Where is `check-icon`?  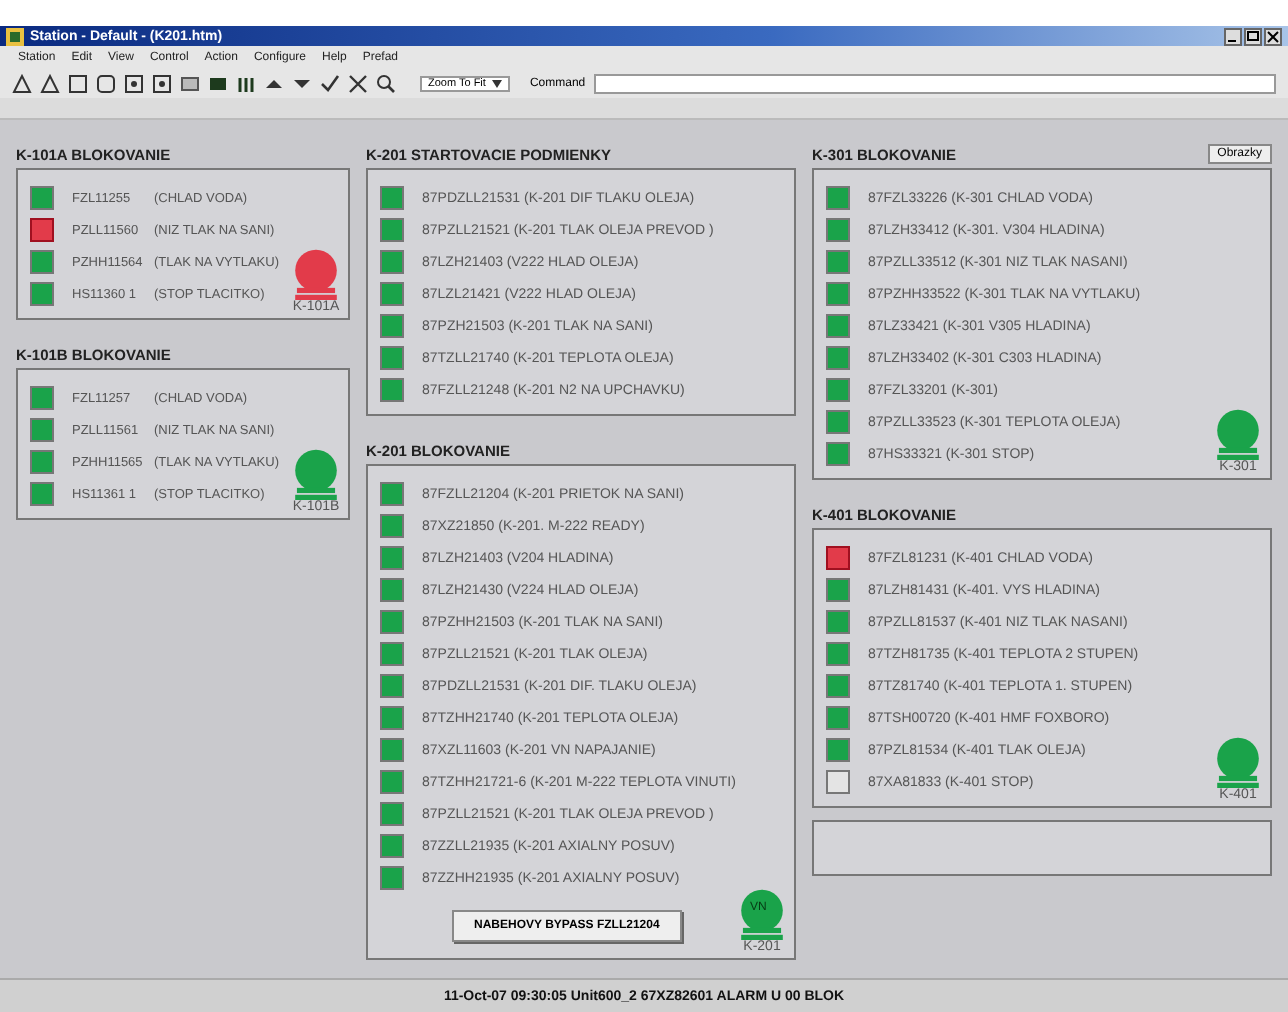
check-icon is located at coordinates (330, 83).